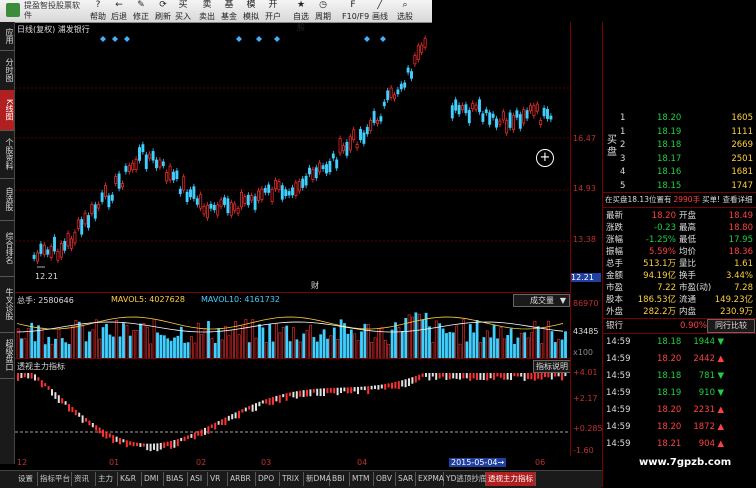  What do you see at coordinates (292, 479) in the screenshot?
I see `indicator-tab-11: TRIX` at bounding box center [292, 479].